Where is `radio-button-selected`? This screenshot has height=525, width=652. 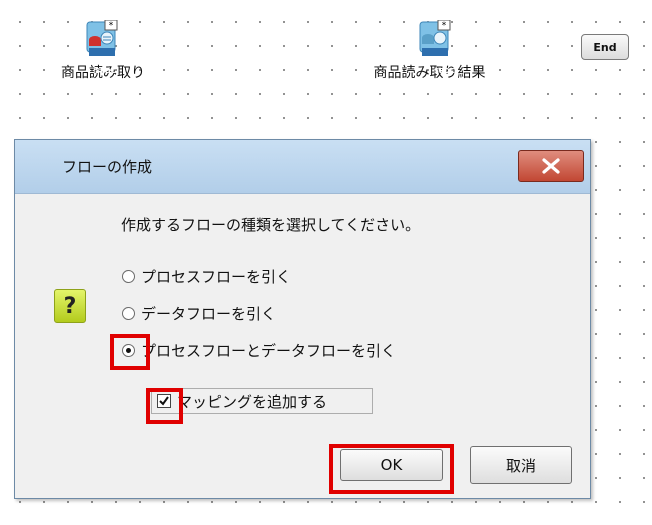 radio-button-selected is located at coordinates (128, 350).